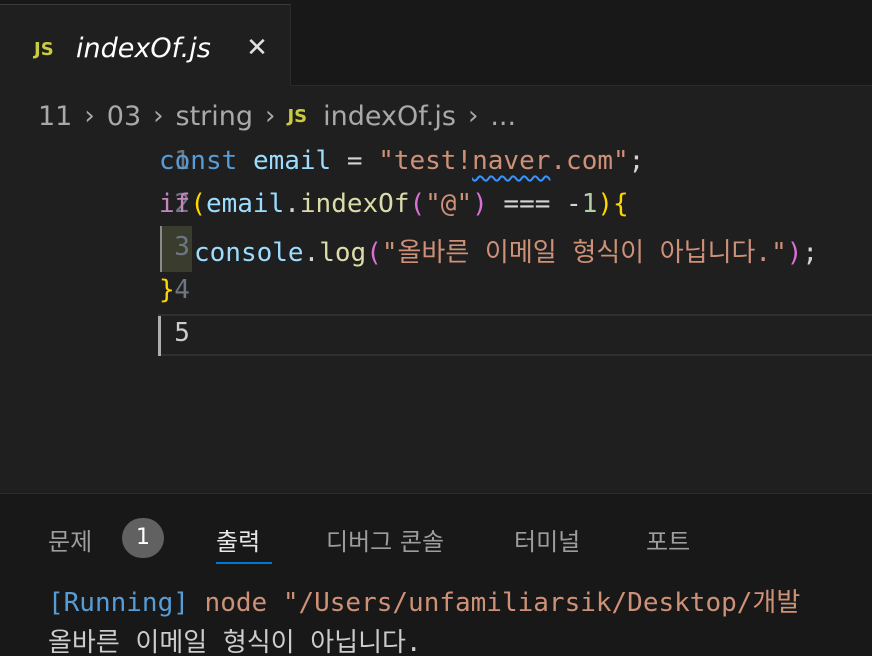 The image size is (872, 656). Describe the element at coordinates (527, 204) in the screenshot. I see `operator-token: ===` at that location.